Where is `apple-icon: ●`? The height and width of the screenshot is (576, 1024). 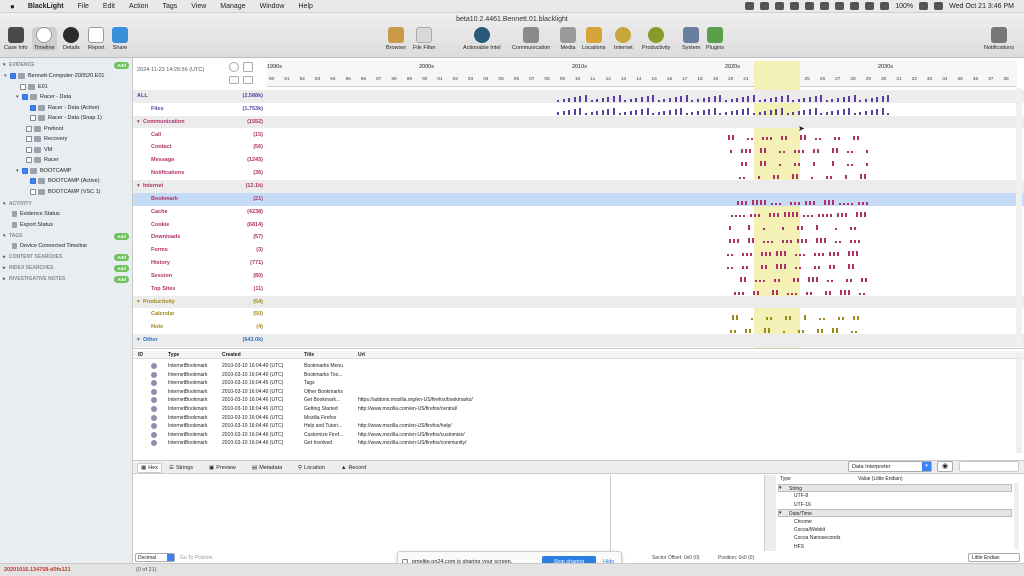
apple-icon: ● is located at coordinates (10, 6).